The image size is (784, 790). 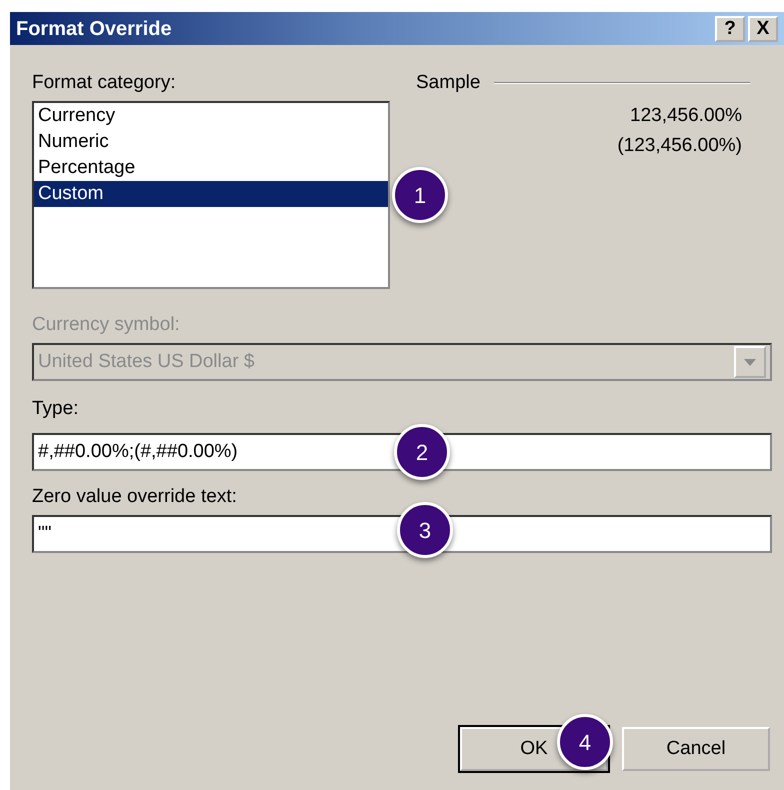 What do you see at coordinates (211, 194) in the screenshot?
I see `list-item: Custom` at bounding box center [211, 194].